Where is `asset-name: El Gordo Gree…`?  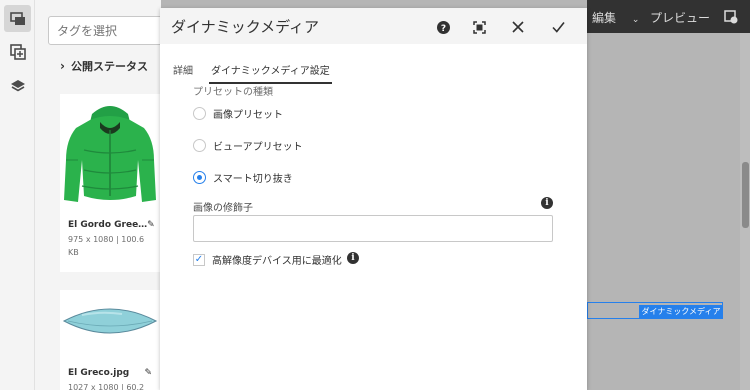
asset-name: El Gordo Gree… is located at coordinates (108, 225).